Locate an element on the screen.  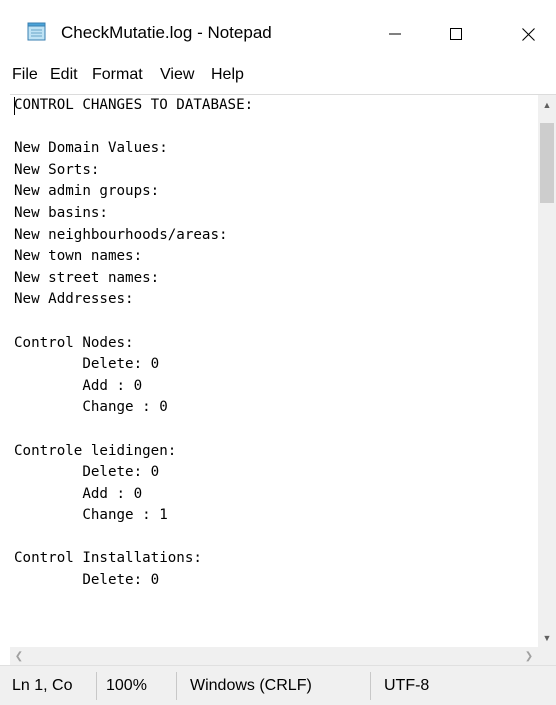
status-bar: Ln 1, Co 100% Windows (CRLF) UTF-8 is located at coordinates (278, 685).